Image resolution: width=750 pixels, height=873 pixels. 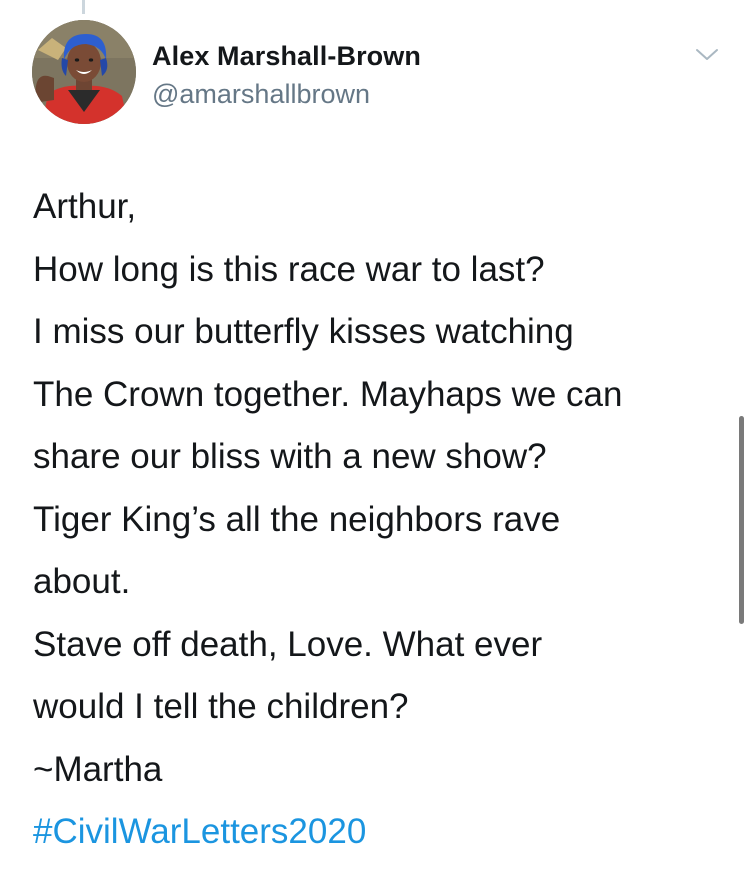 What do you see at coordinates (286, 56) in the screenshot?
I see `author-display-name: Alex Marshall-Brown` at bounding box center [286, 56].